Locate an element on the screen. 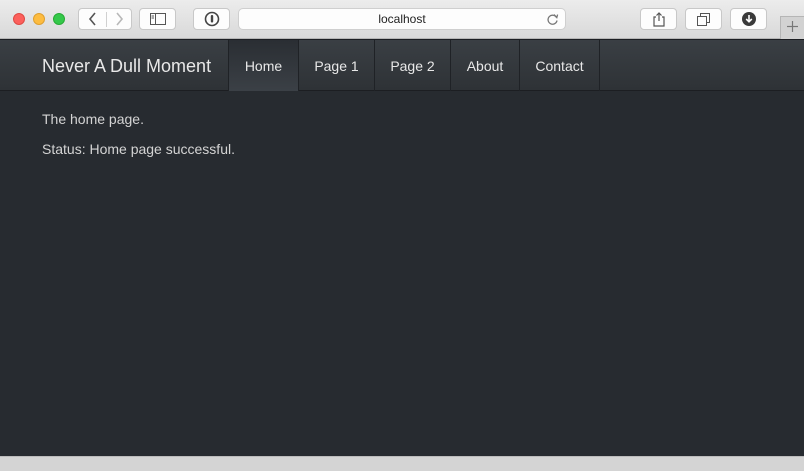  address-bar-url: localhost is located at coordinates (402, 19).